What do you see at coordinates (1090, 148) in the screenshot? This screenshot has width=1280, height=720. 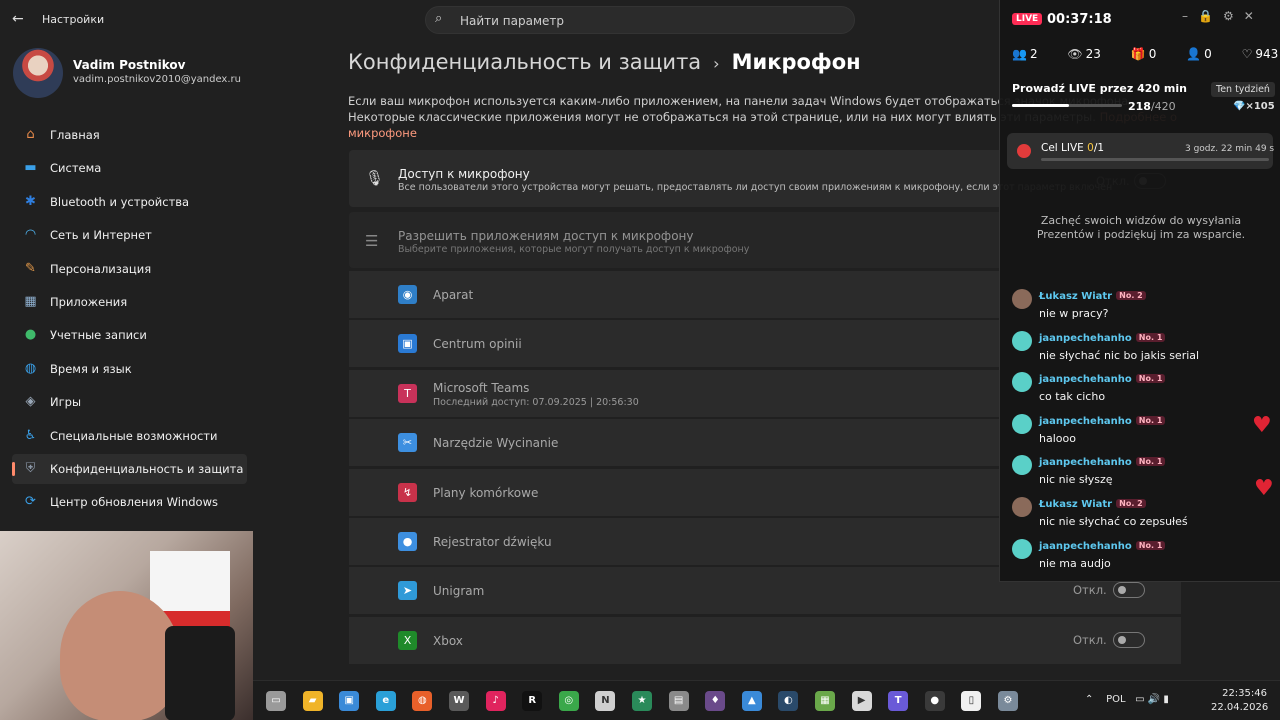 I see `cel-count: 0` at bounding box center [1090, 148].